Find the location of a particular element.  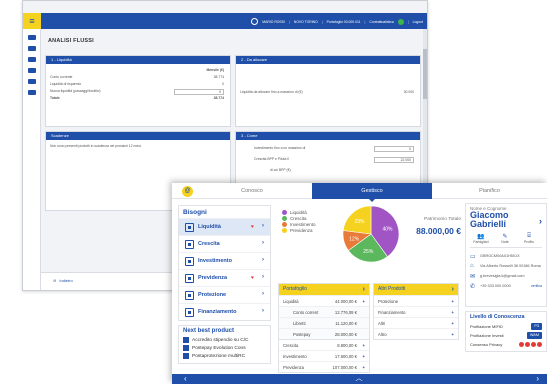

portafoglio-header: Portafoglio › is located at coordinates (324, 289).